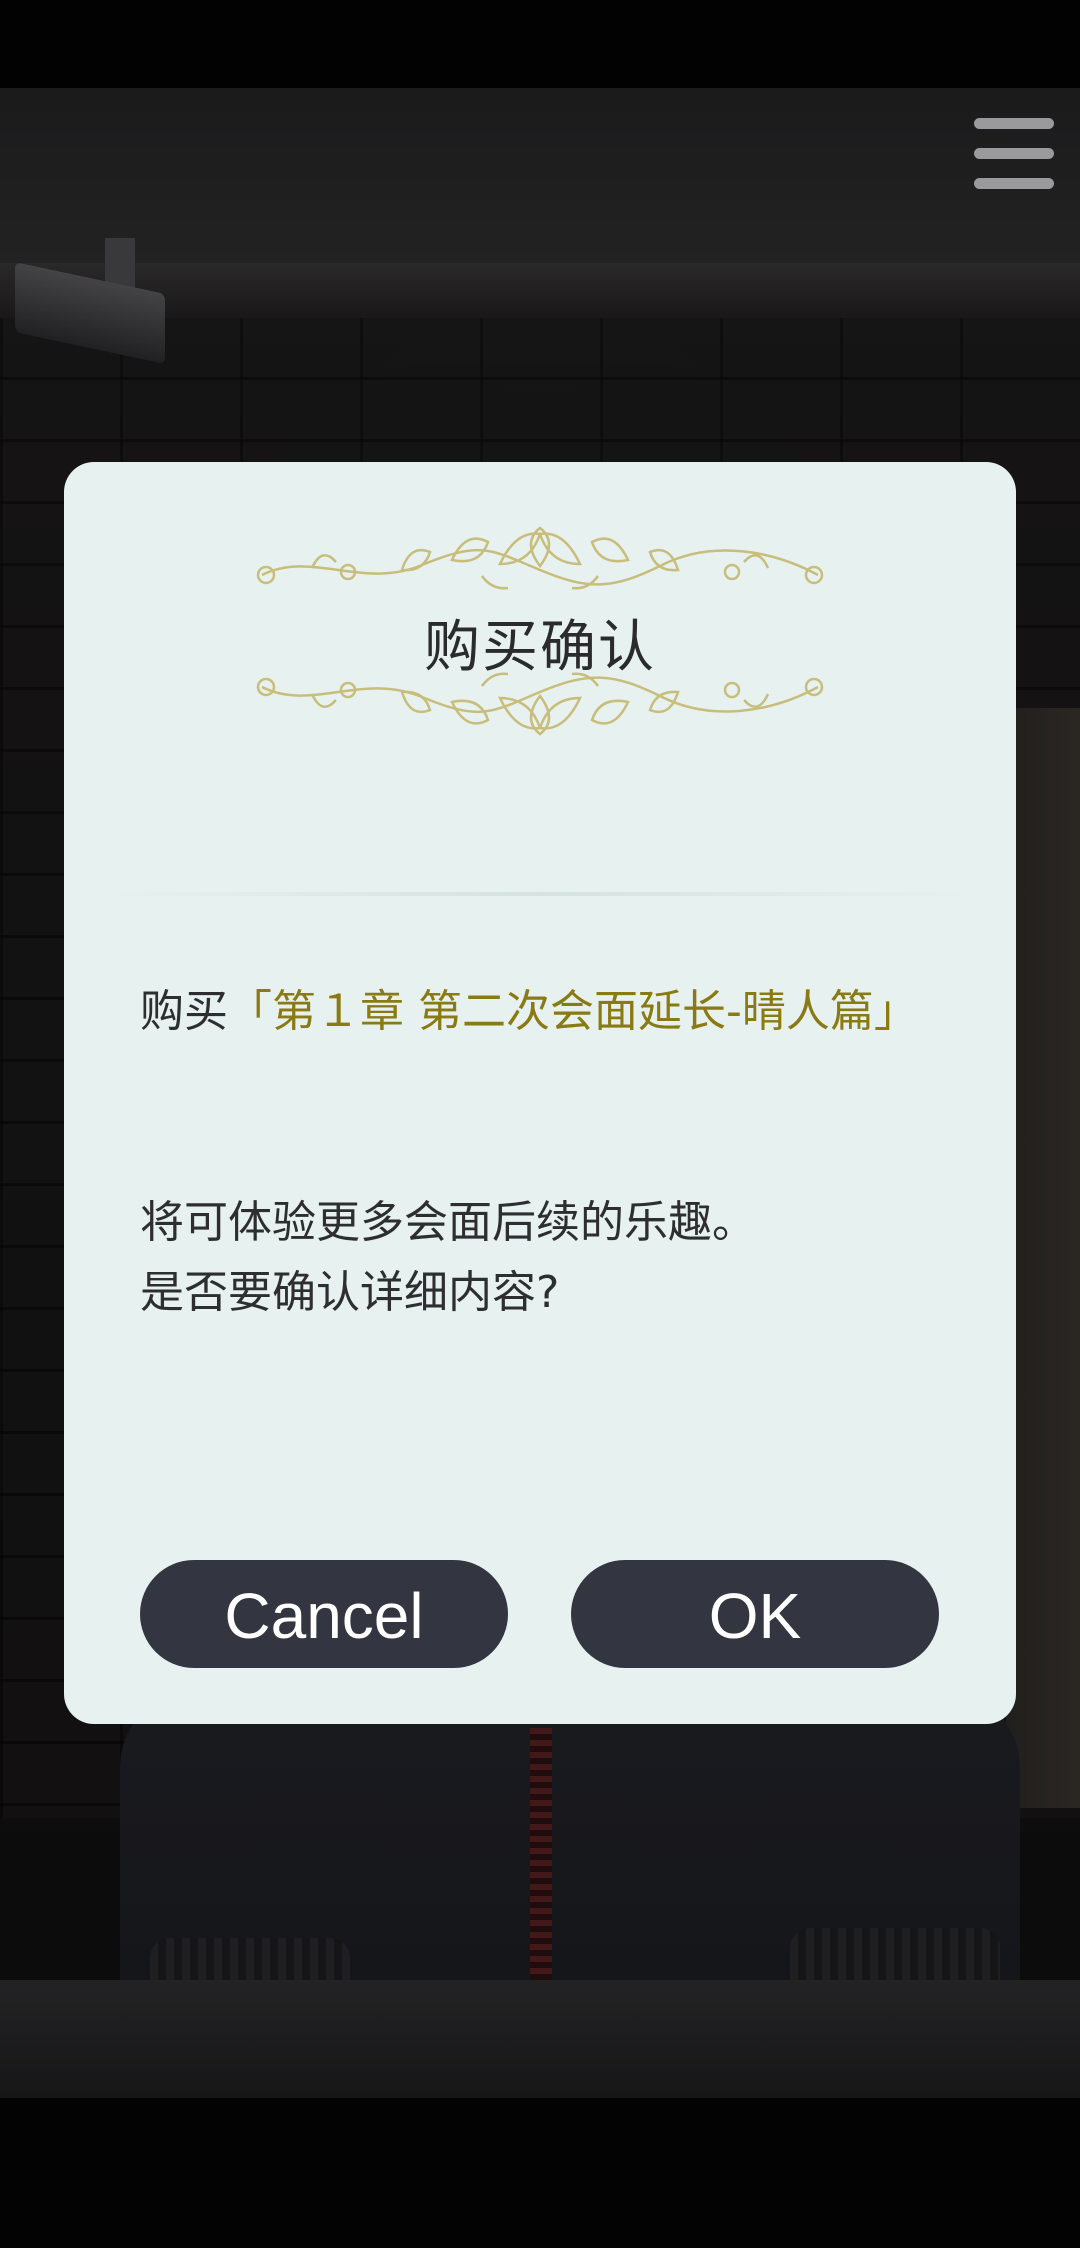 This screenshot has height=2248, width=1080. I want to click on purchase-item-name: 「第１章 第二次会面延长-晴人篇」, so click(573, 1011).